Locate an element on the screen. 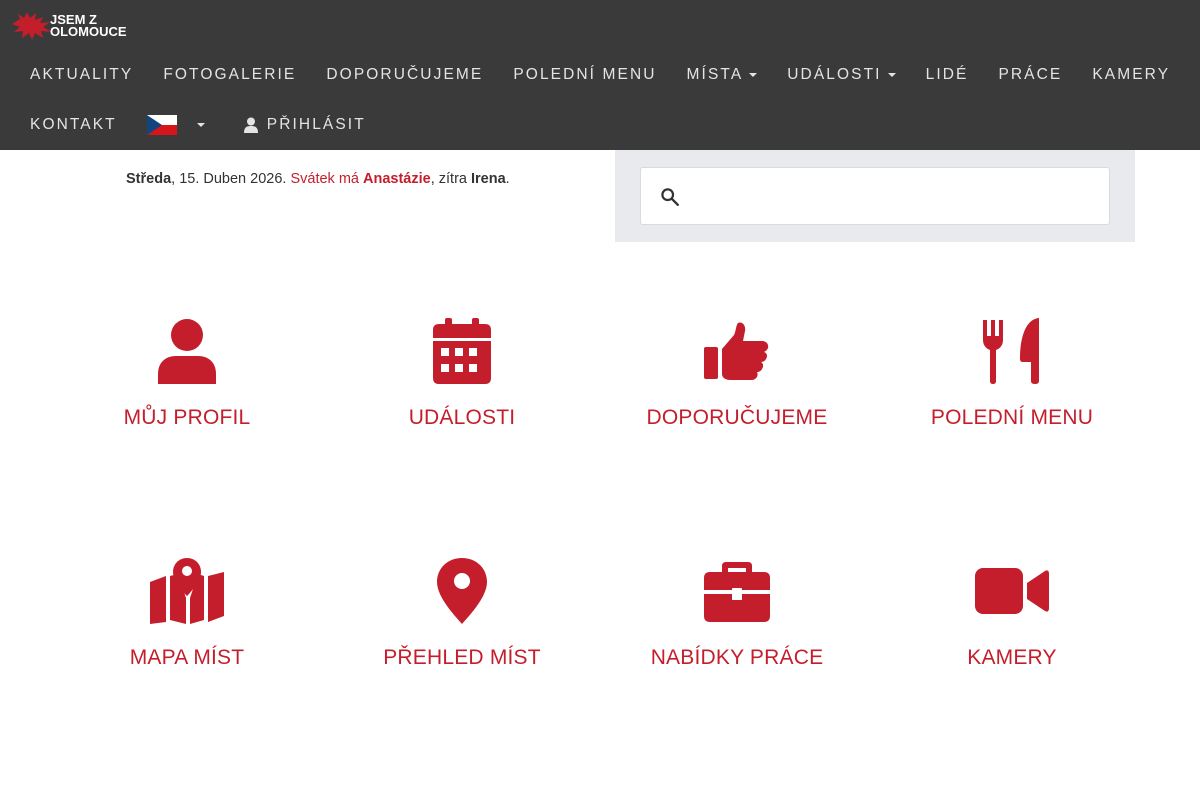 Image resolution: width=1200 pixels, height=800 pixels. fork-knife-icon is located at coordinates (1011, 351).